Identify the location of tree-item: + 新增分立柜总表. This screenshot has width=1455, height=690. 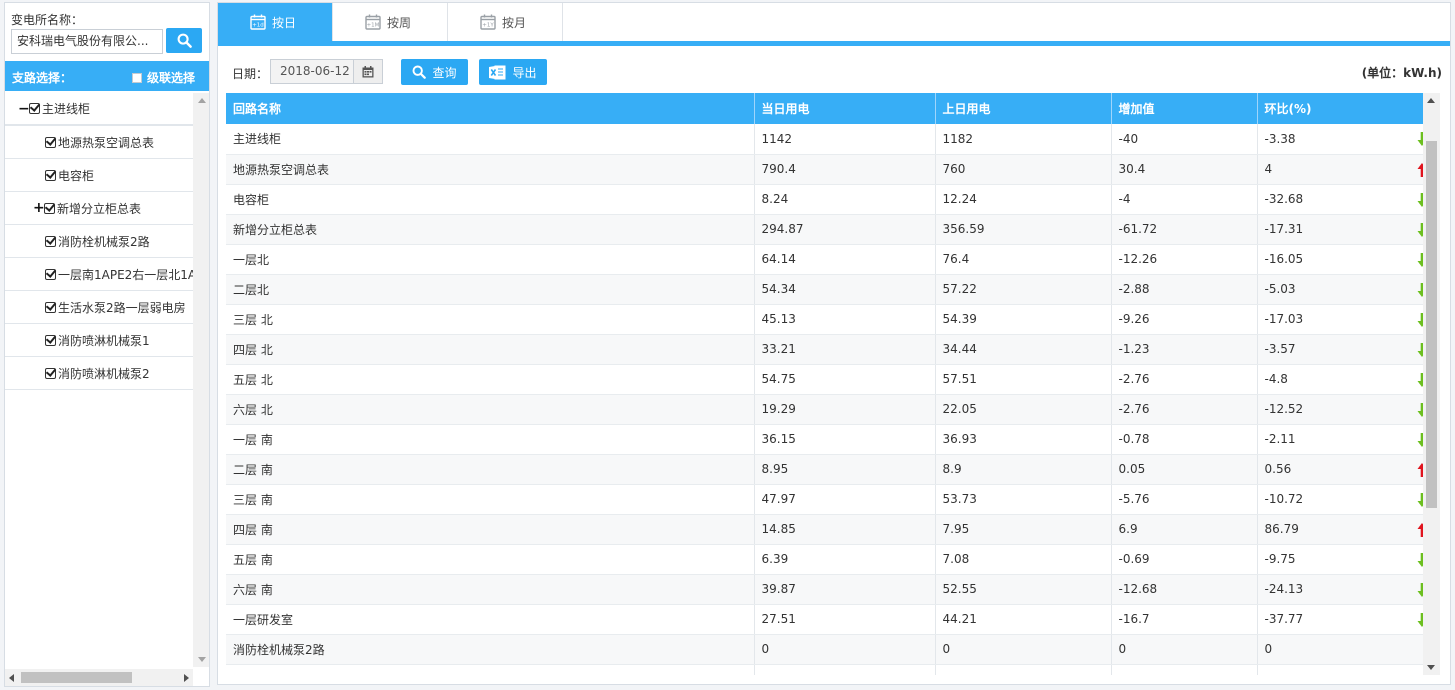
(99, 208).